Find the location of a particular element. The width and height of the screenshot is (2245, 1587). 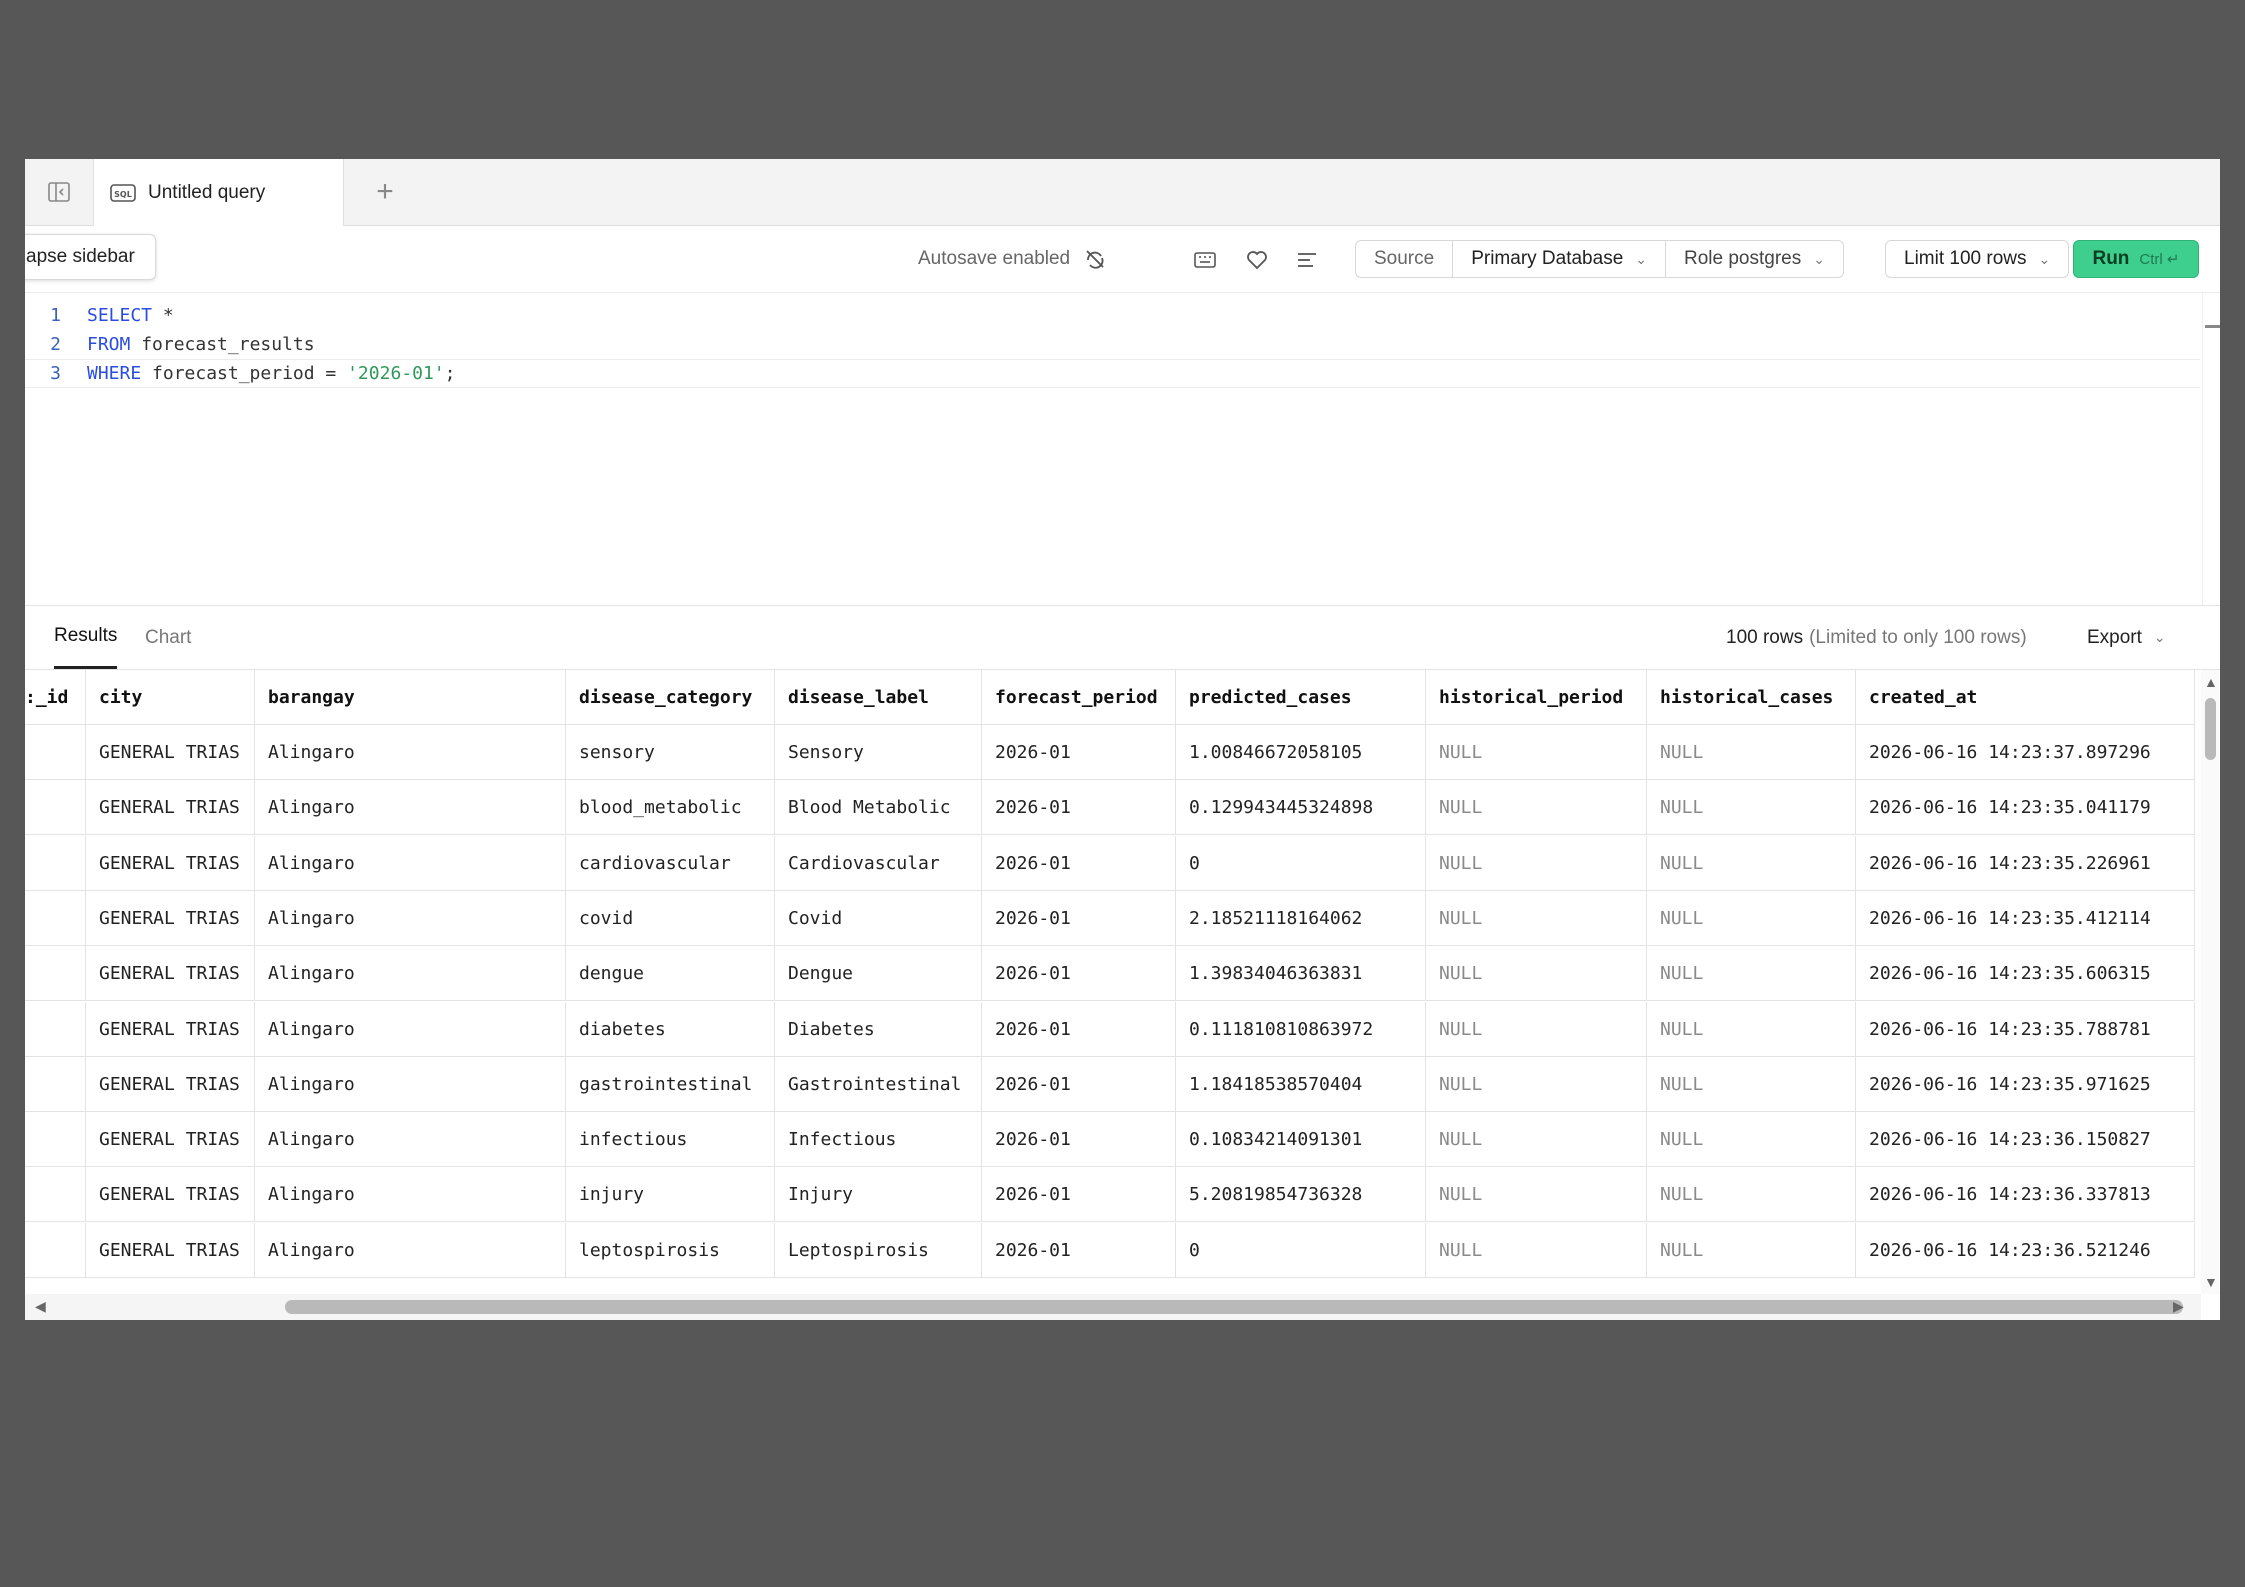

table-cell-disease-label: Dengue is located at coordinates (878, 974).